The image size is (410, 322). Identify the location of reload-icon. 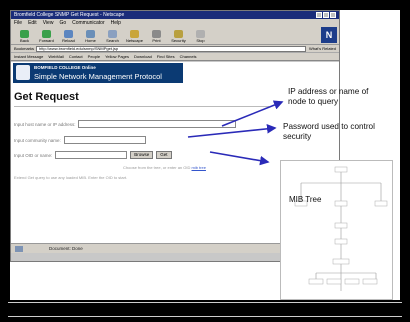
(68, 34).